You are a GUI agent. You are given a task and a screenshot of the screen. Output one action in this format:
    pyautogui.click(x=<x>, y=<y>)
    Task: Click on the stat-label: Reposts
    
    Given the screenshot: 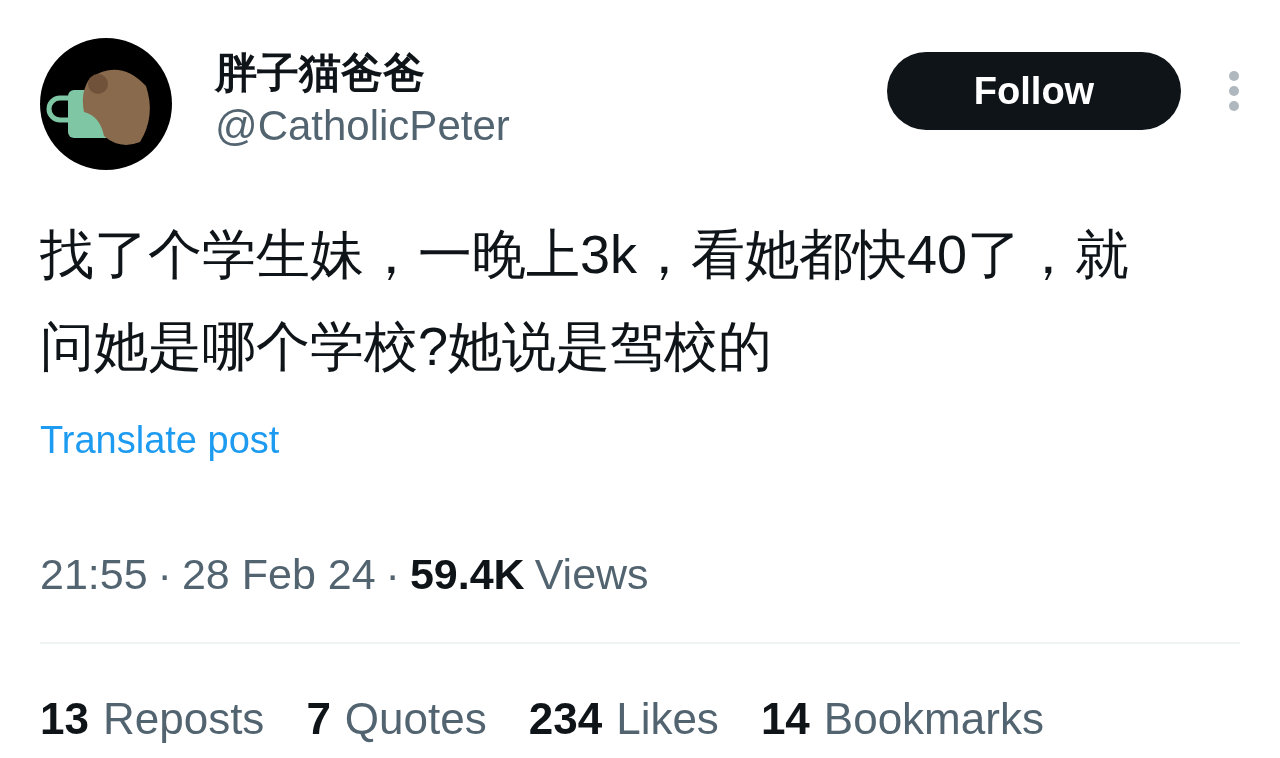 What is the action you would take?
    pyautogui.click(x=183, y=719)
    